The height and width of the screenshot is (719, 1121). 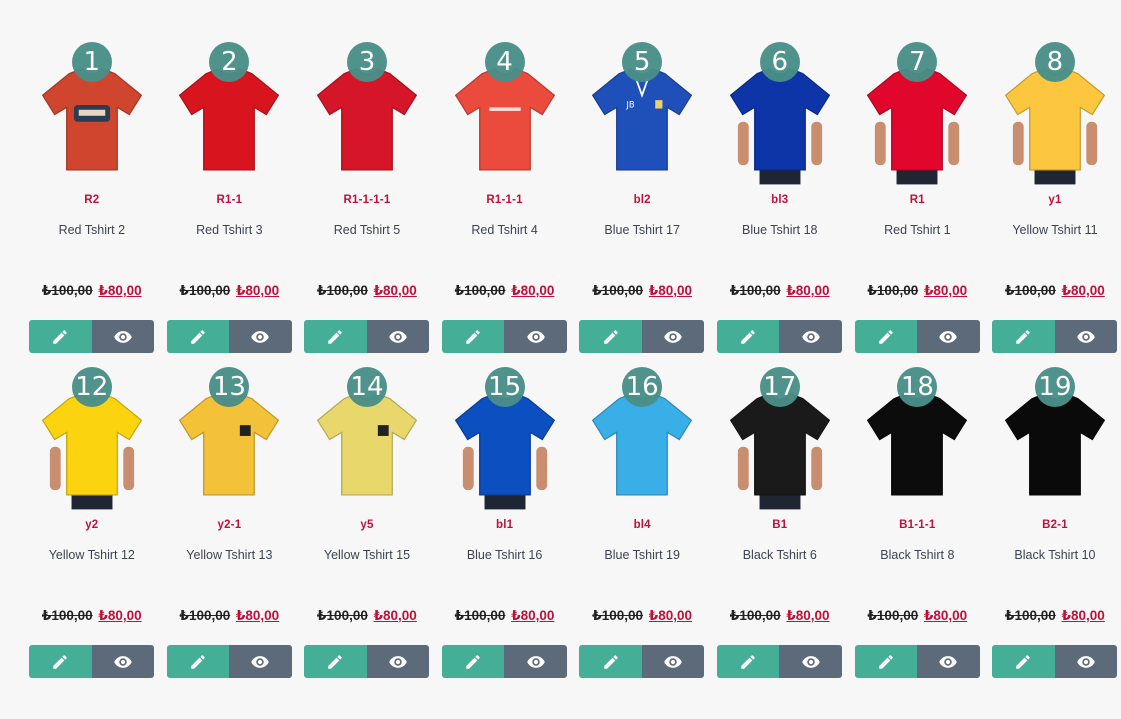 I want to click on product-card: 16 bl4 Blue Tshirt 19 ₺100,00 ₺80,00, so click(x=642, y=522).